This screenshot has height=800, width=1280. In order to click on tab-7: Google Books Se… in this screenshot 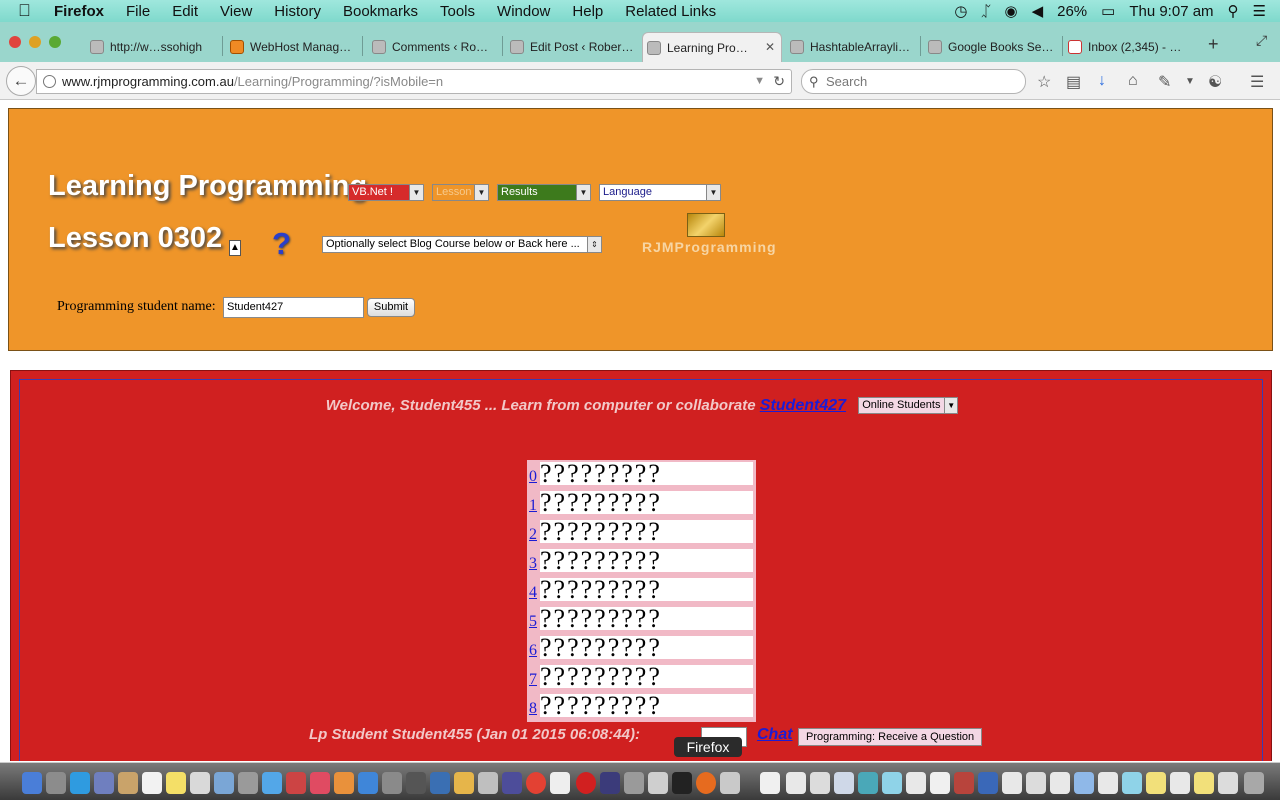, I will do `click(992, 47)`.